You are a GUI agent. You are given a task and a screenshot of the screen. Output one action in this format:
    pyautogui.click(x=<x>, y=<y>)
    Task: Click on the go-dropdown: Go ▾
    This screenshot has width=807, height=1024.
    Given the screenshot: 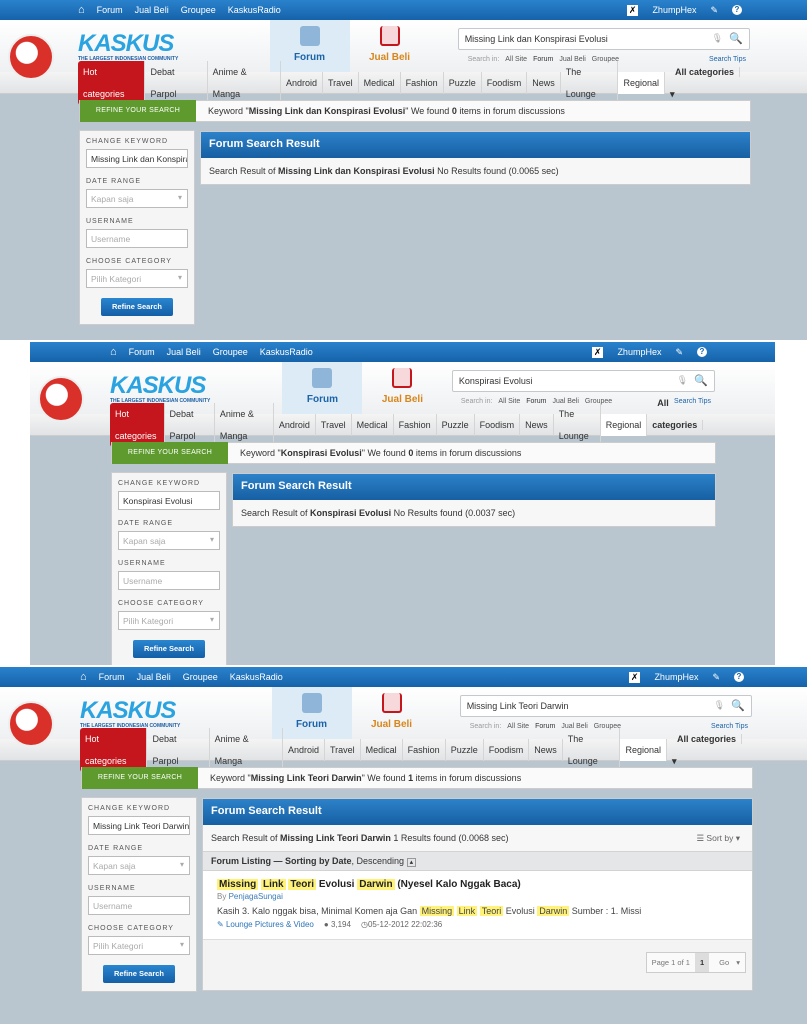 What is the action you would take?
    pyautogui.click(x=727, y=962)
    